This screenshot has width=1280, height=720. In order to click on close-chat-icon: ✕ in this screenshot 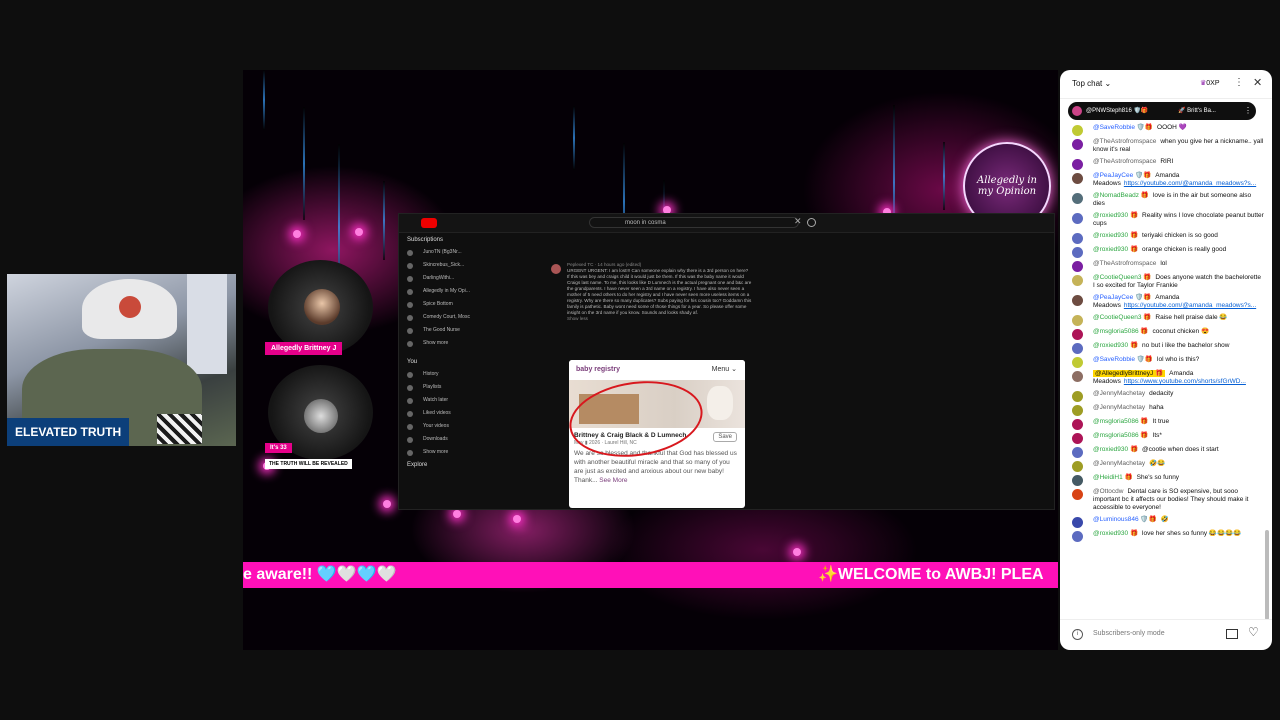, I will do `click(1257, 82)`.